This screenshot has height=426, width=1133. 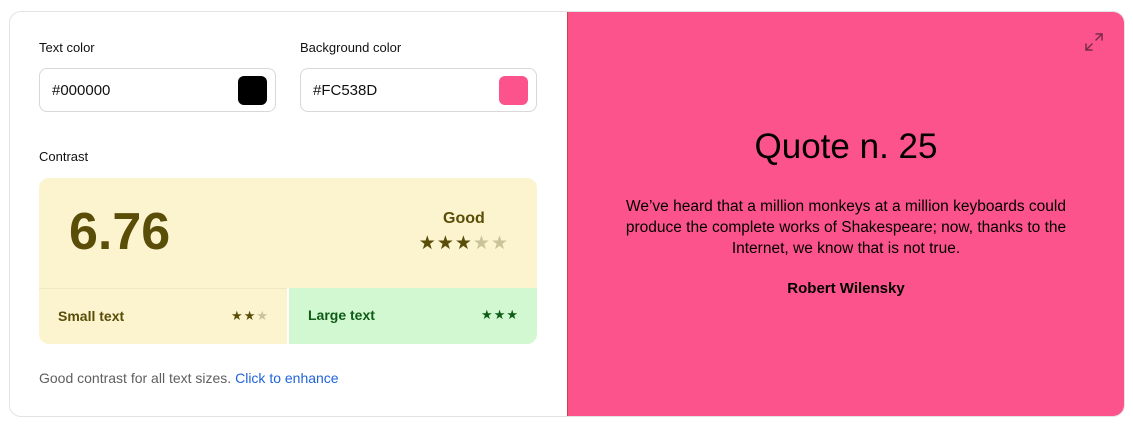 I want to click on small-text-stars: ★★★, so click(x=250, y=316).